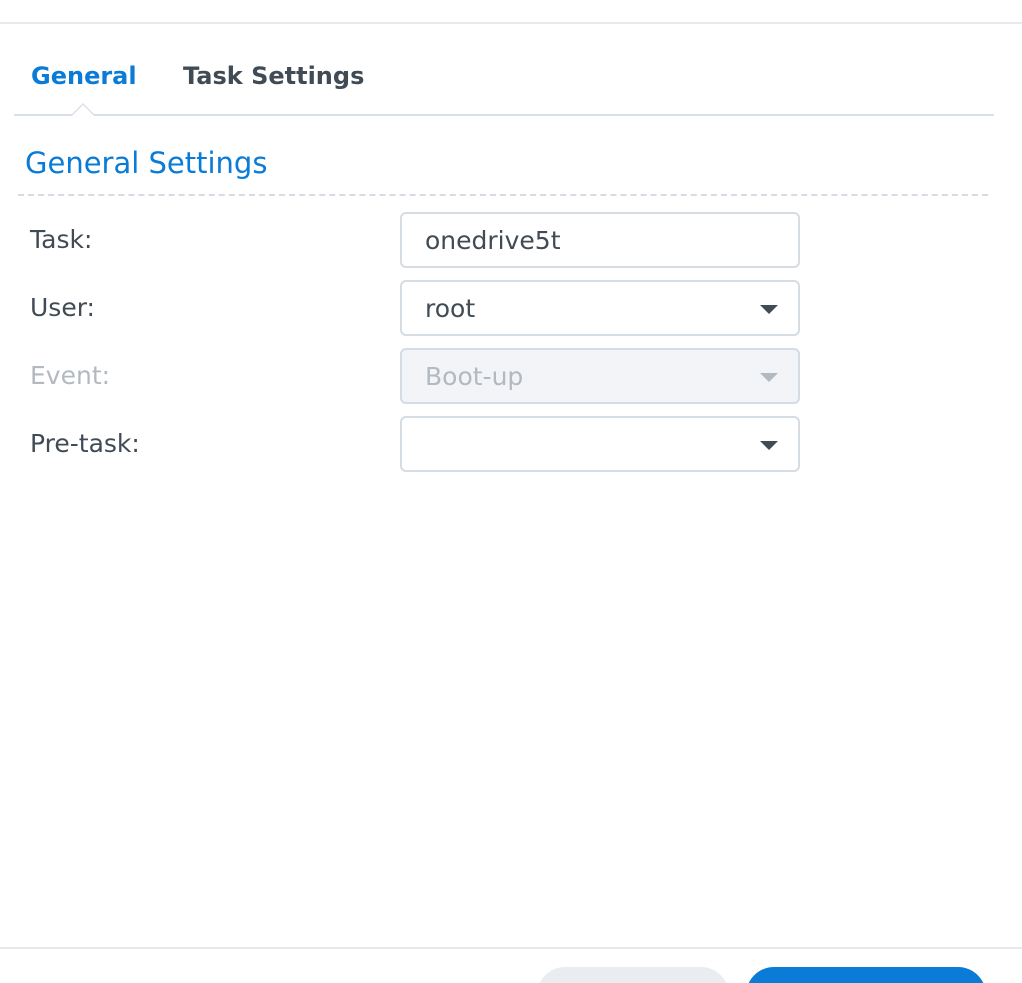  Describe the element at coordinates (85, 443) in the screenshot. I see `pretask-label: Pre-task:` at that location.